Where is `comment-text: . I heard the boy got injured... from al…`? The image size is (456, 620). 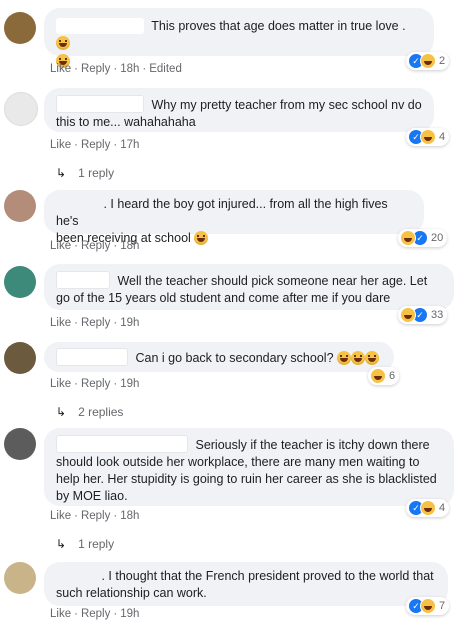
comment-text: . I heard the boy got injured... from al… is located at coordinates (222, 212).